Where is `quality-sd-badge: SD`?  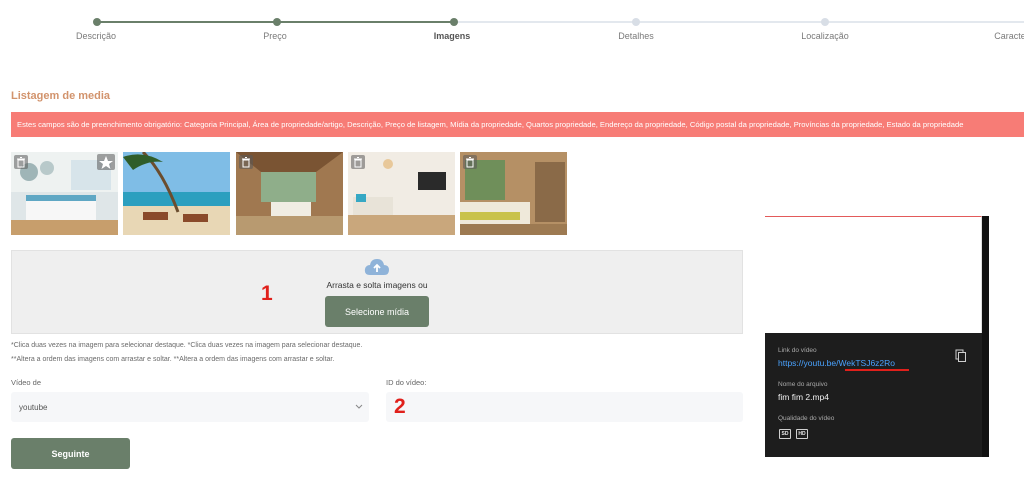 quality-sd-badge: SD is located at coordinates (785, 434).